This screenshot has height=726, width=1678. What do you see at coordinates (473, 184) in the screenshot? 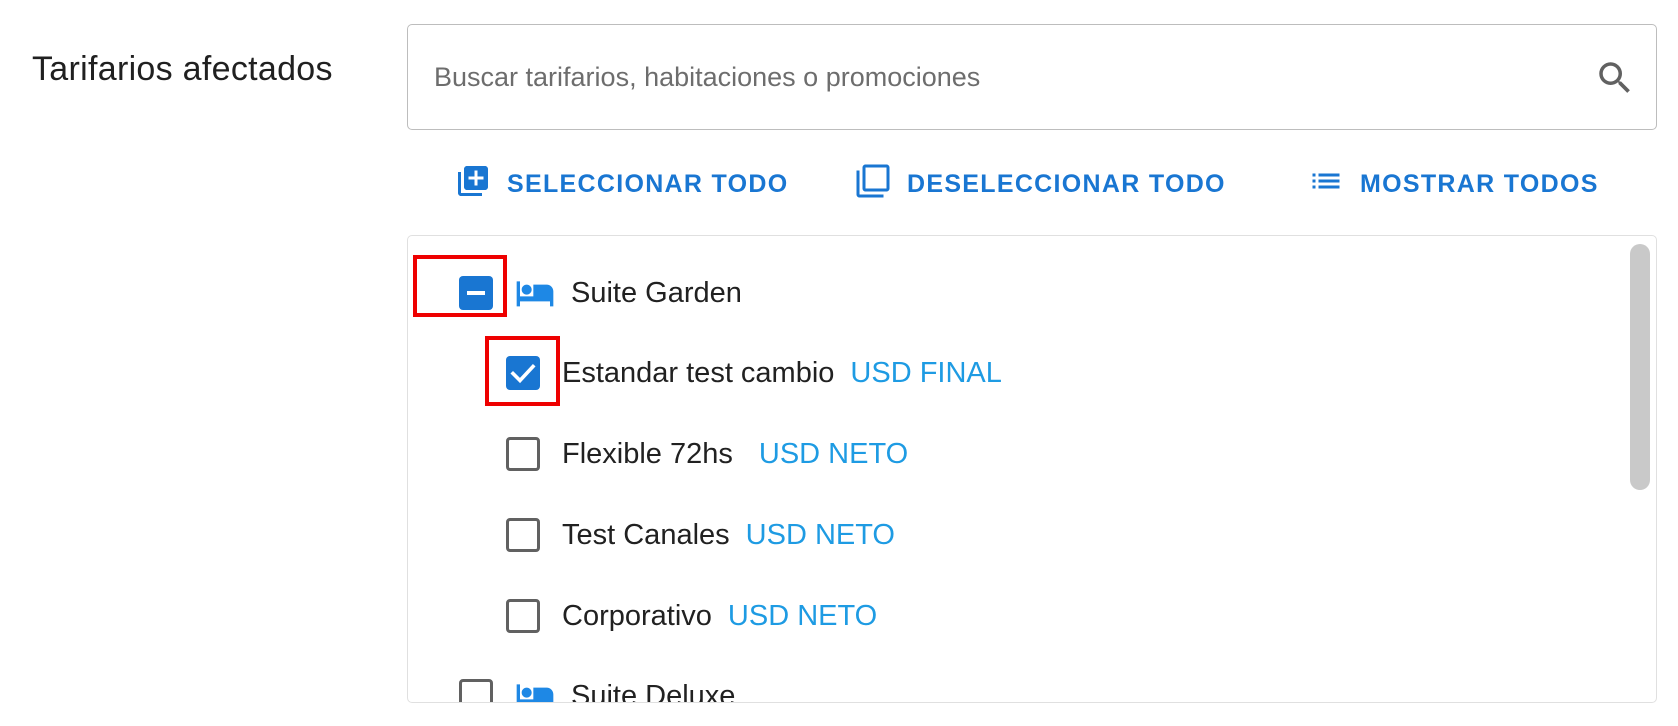
I see `library-add-icon` at bounding box center [473, 184].